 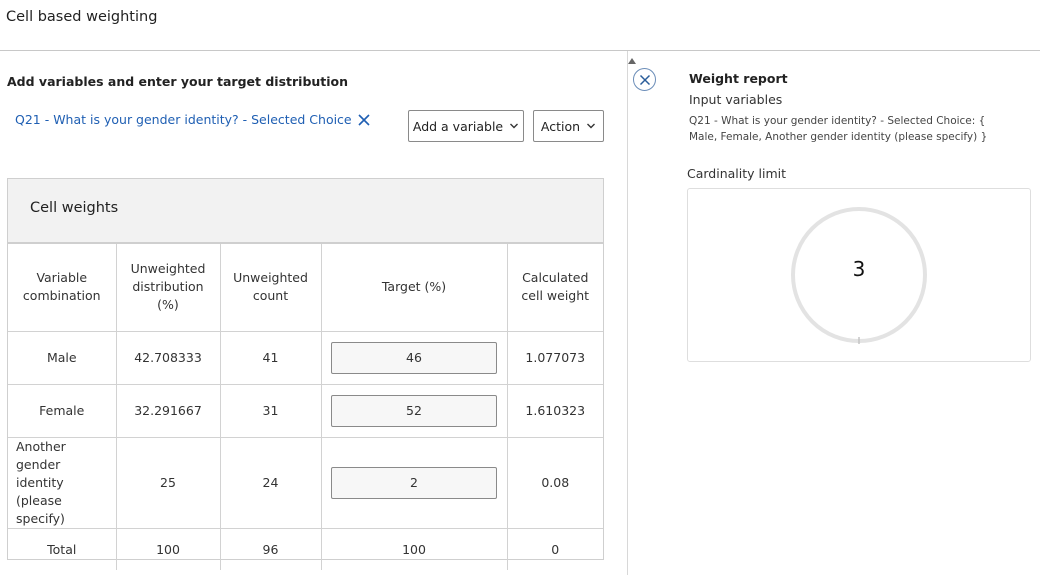 I want to click on page-title: Cell based weighting, so click(x=82, y=17).